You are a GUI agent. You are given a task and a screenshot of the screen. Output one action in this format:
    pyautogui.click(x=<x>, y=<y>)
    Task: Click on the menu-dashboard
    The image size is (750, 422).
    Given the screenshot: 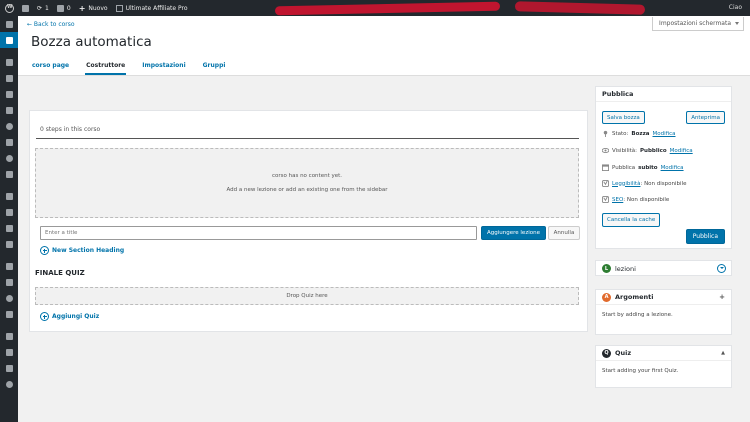 What is the action you would take?
    pyautogui.click(x=9, y=24)
    